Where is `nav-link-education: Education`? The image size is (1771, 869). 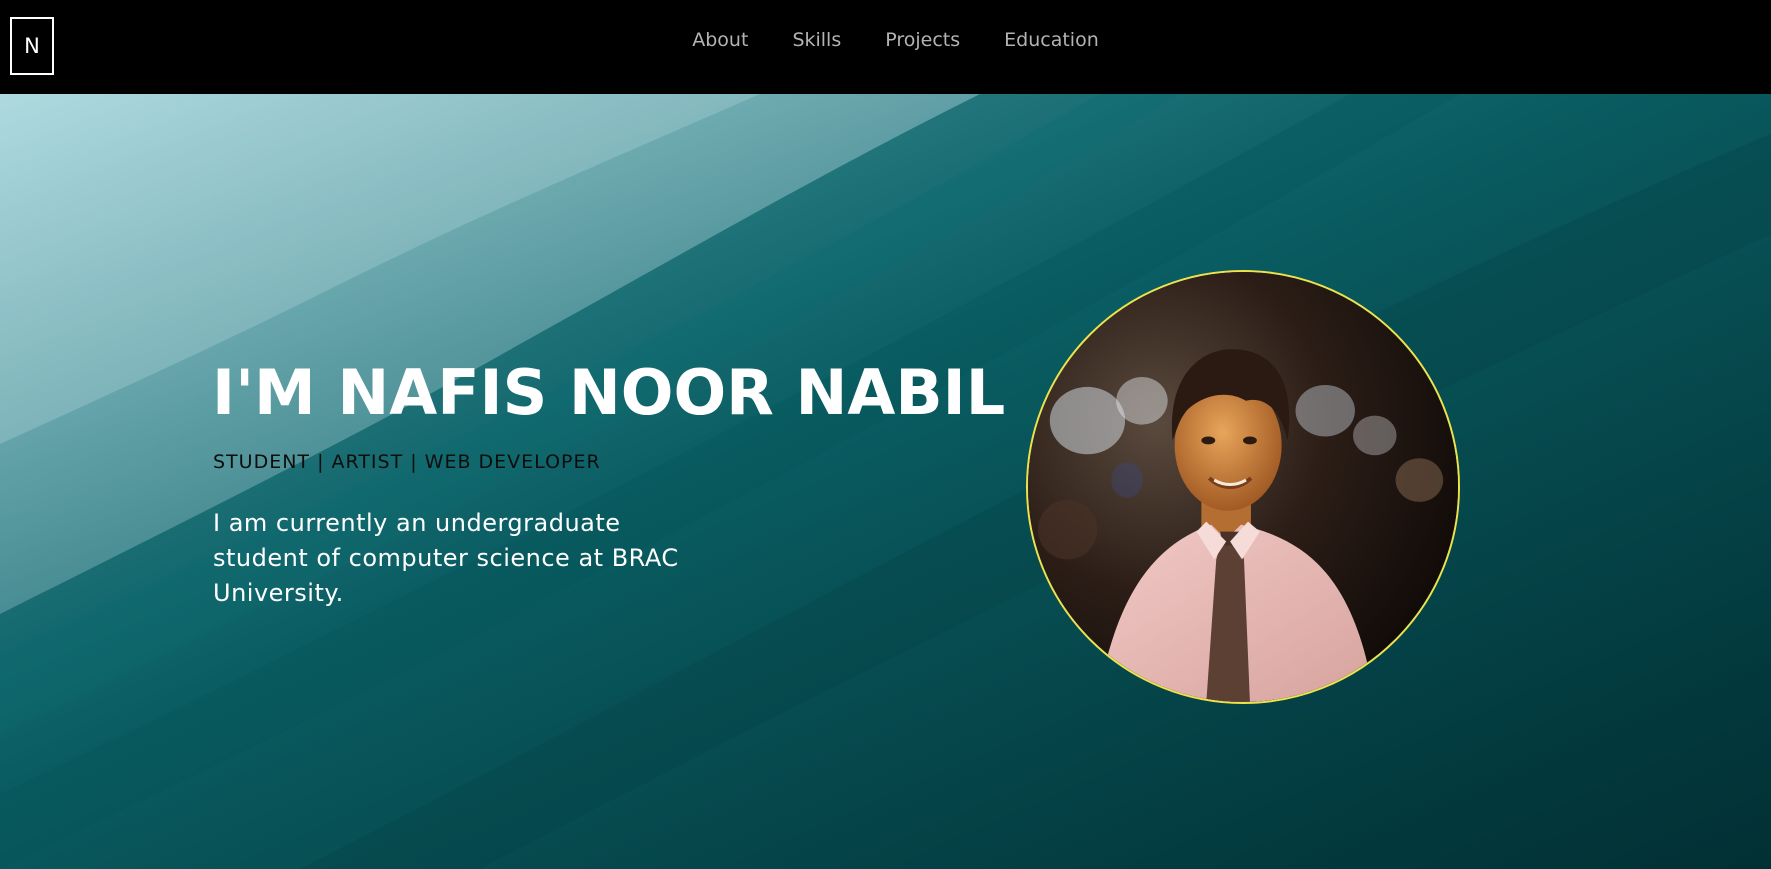 nav-link-education: Education is located at coordinates (1051, 40).